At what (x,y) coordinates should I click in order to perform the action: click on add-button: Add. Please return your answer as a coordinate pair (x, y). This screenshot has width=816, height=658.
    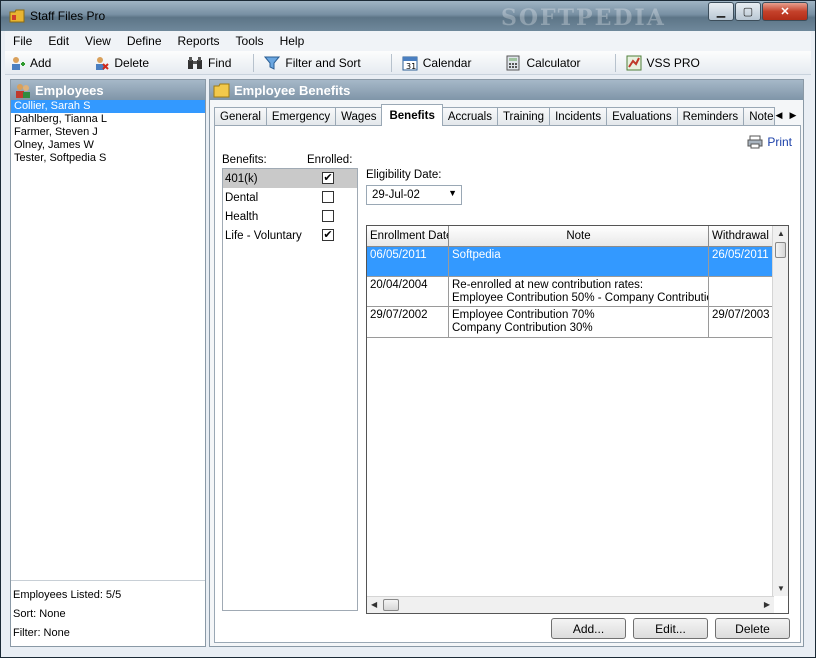
    Looking at the image, I should click on (30, 63).